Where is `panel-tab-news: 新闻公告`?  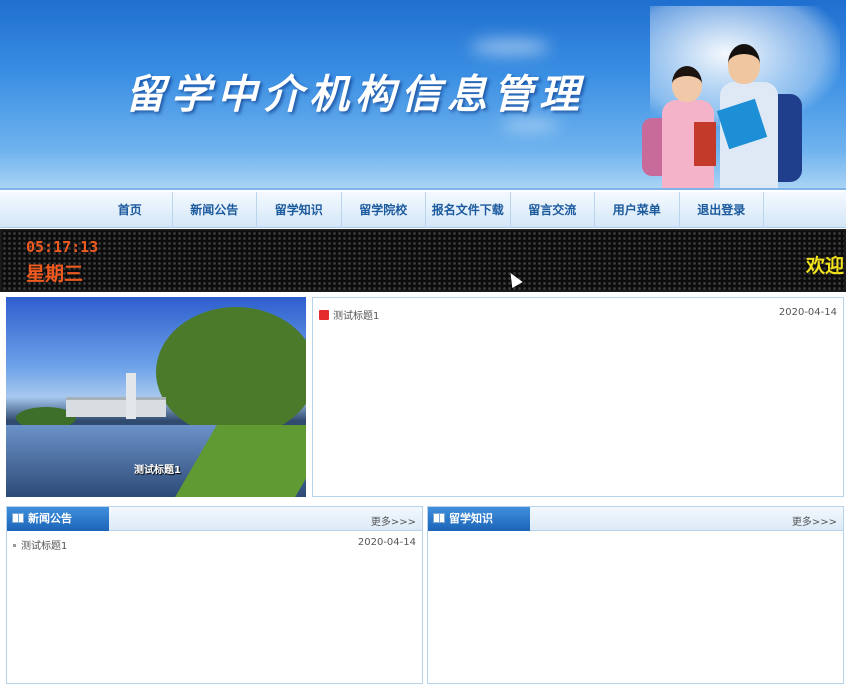
panel-tab-news: 新闻公告 is located at coordinates (58, 519).